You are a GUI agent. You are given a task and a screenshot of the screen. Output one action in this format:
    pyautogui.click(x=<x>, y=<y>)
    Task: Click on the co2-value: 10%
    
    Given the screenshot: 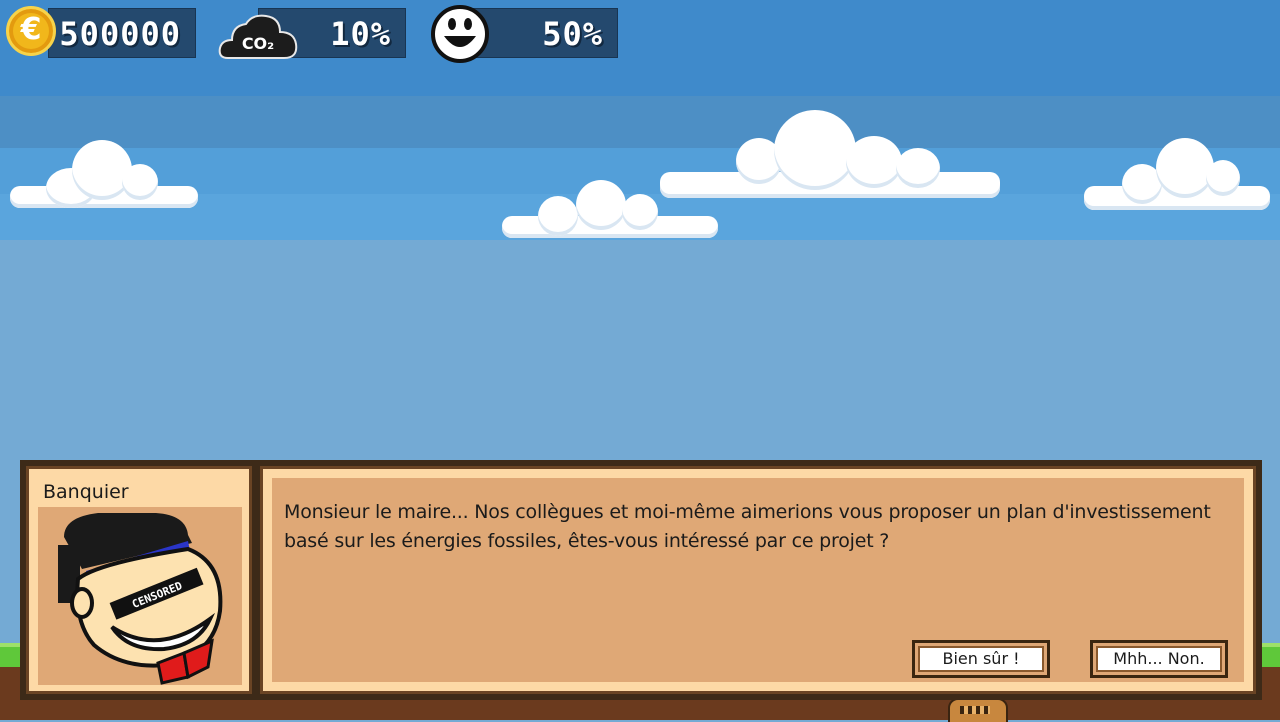 What is the action you would take?
    pyautogui.click(x=360, y=34)
    